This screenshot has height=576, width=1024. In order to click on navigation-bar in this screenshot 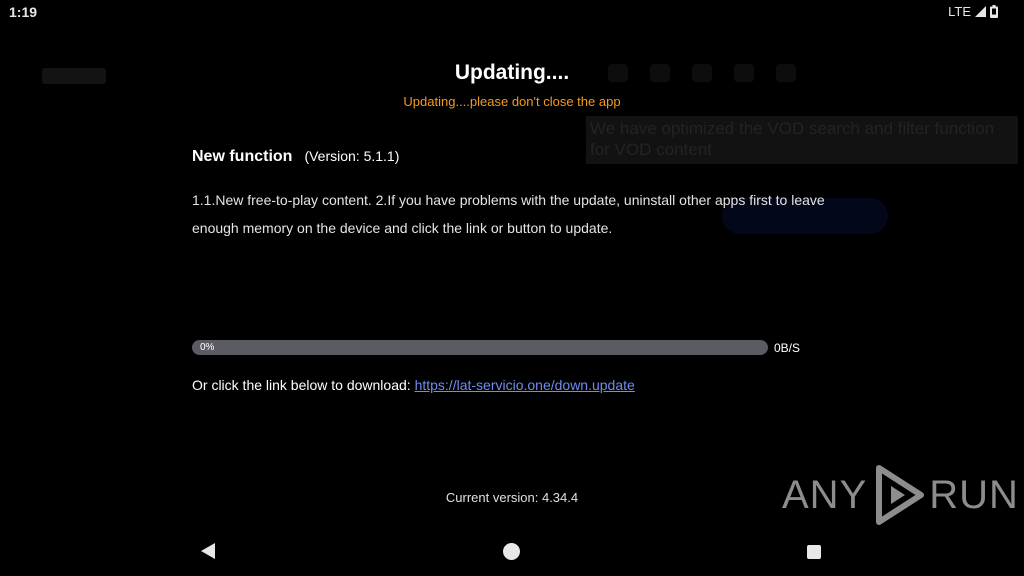, I will do `click(512, 552)`.